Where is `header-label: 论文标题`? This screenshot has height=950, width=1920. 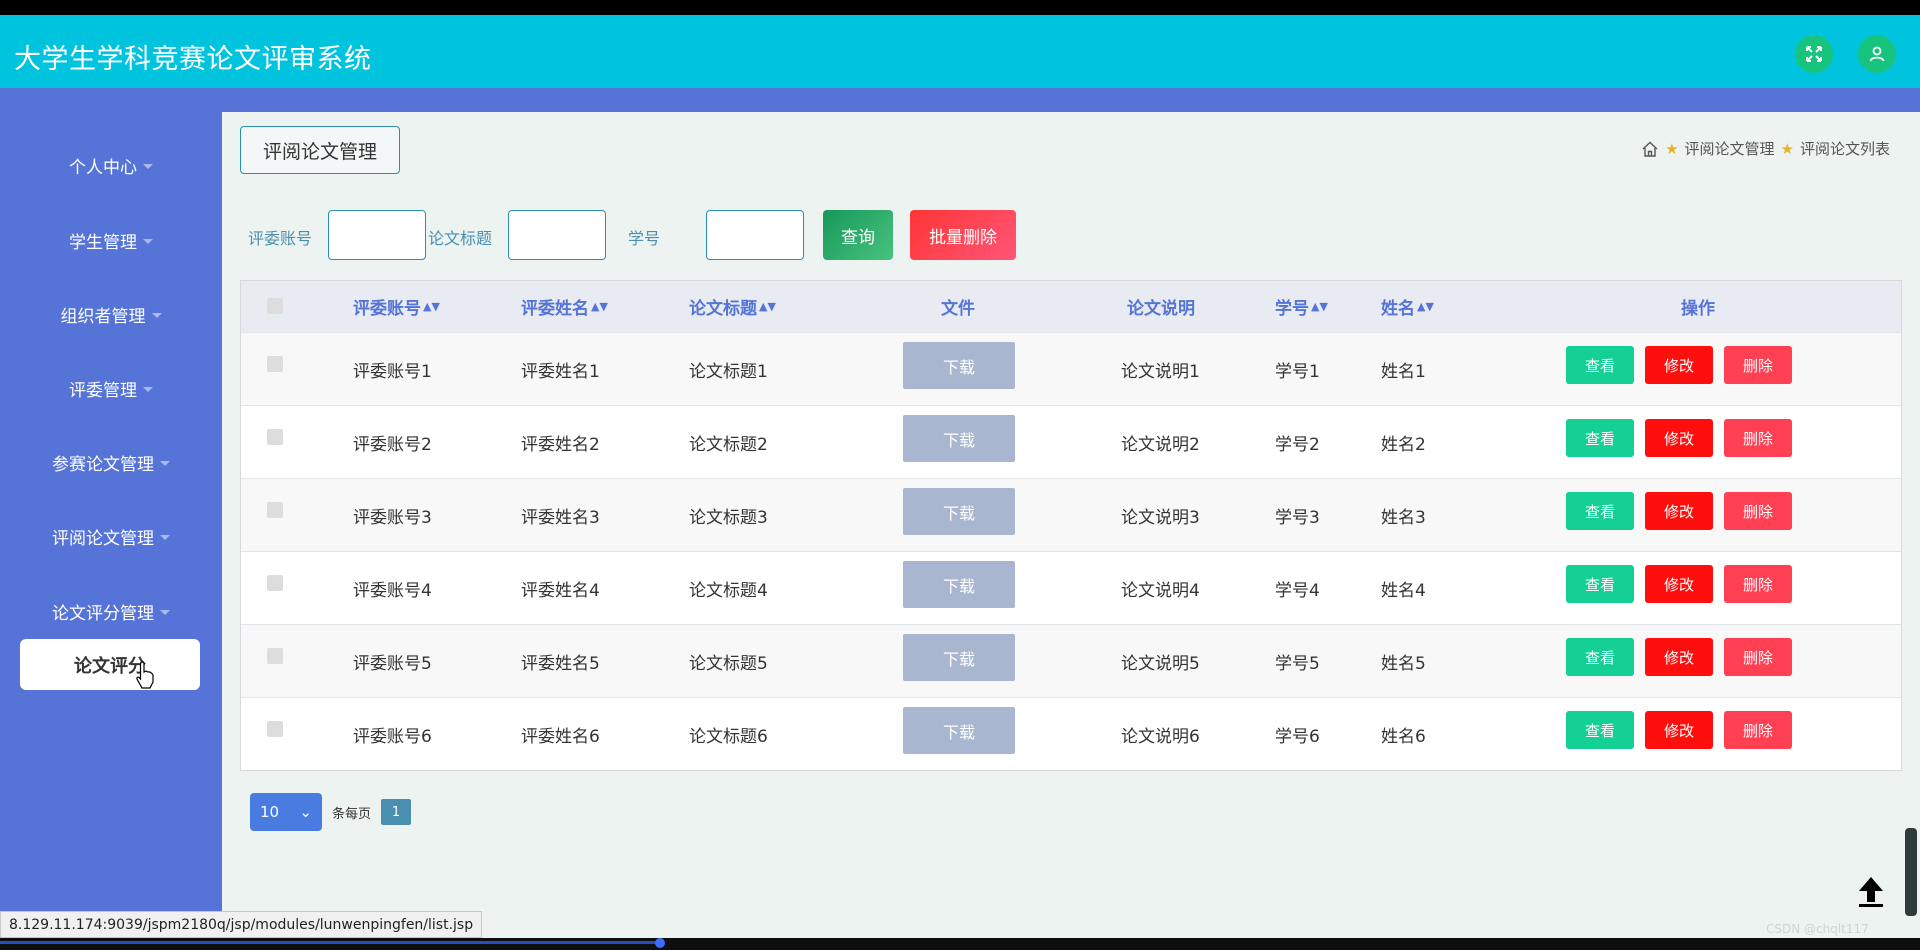
header-label: 论文标题 is located at coordinates (723, 309).